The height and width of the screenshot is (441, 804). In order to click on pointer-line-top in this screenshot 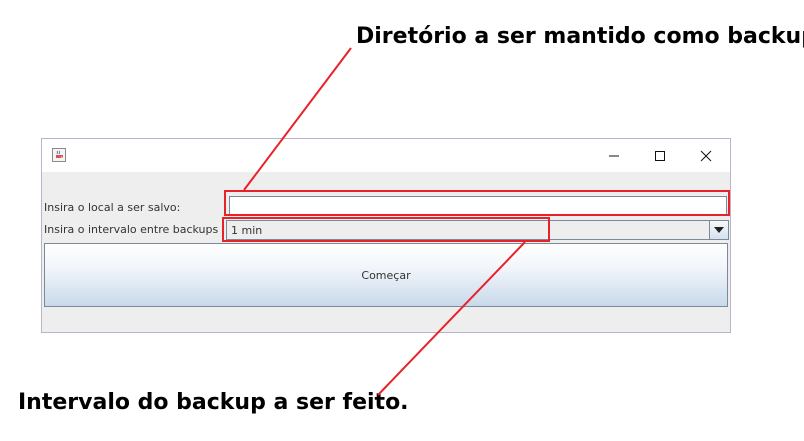, I will do `click(297, 119)`.